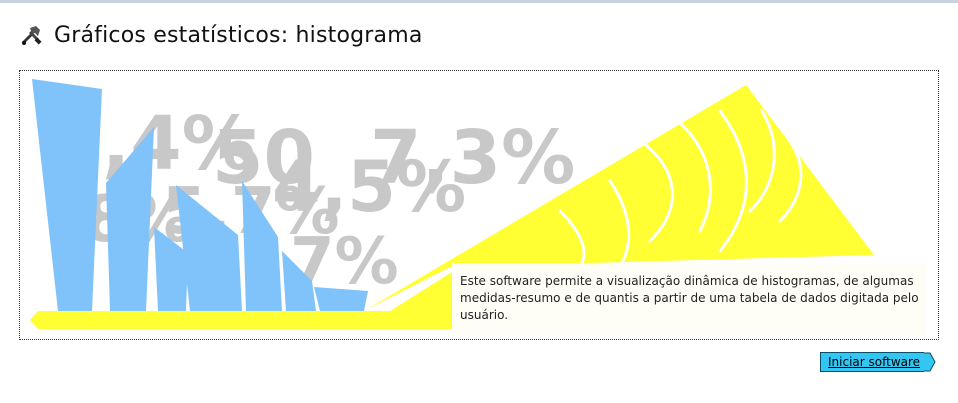  What do you see at coordinates (238, 35) in the screenshot?
I see `page-title: Gráficos estatísticos: histograma` at bounding box center [238, 35].